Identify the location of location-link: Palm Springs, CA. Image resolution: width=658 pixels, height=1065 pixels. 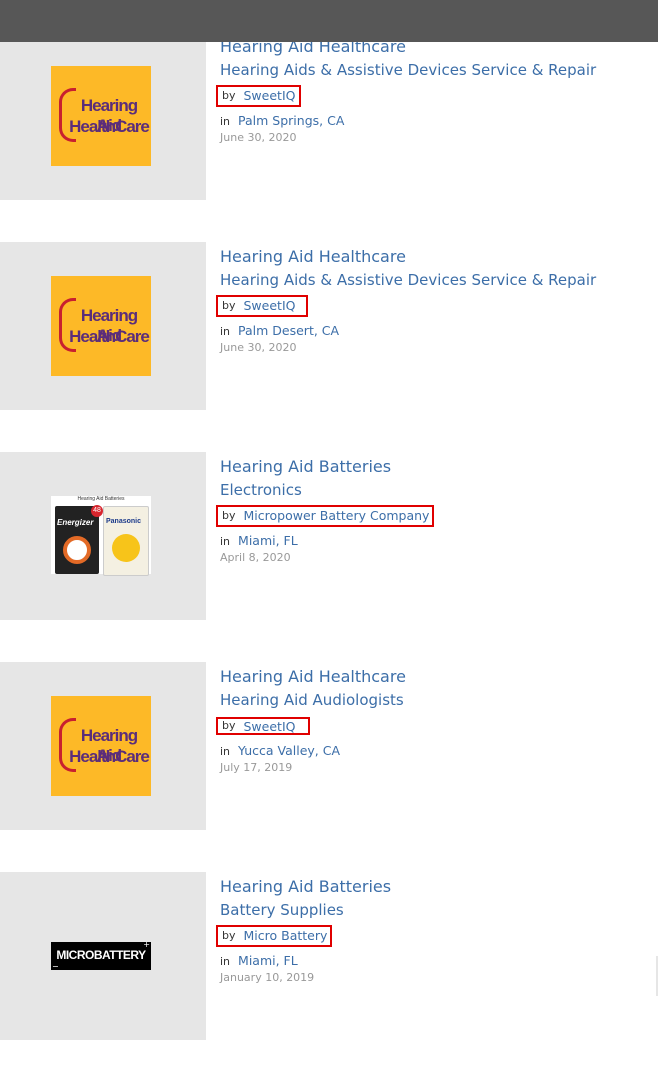
(291, 120).